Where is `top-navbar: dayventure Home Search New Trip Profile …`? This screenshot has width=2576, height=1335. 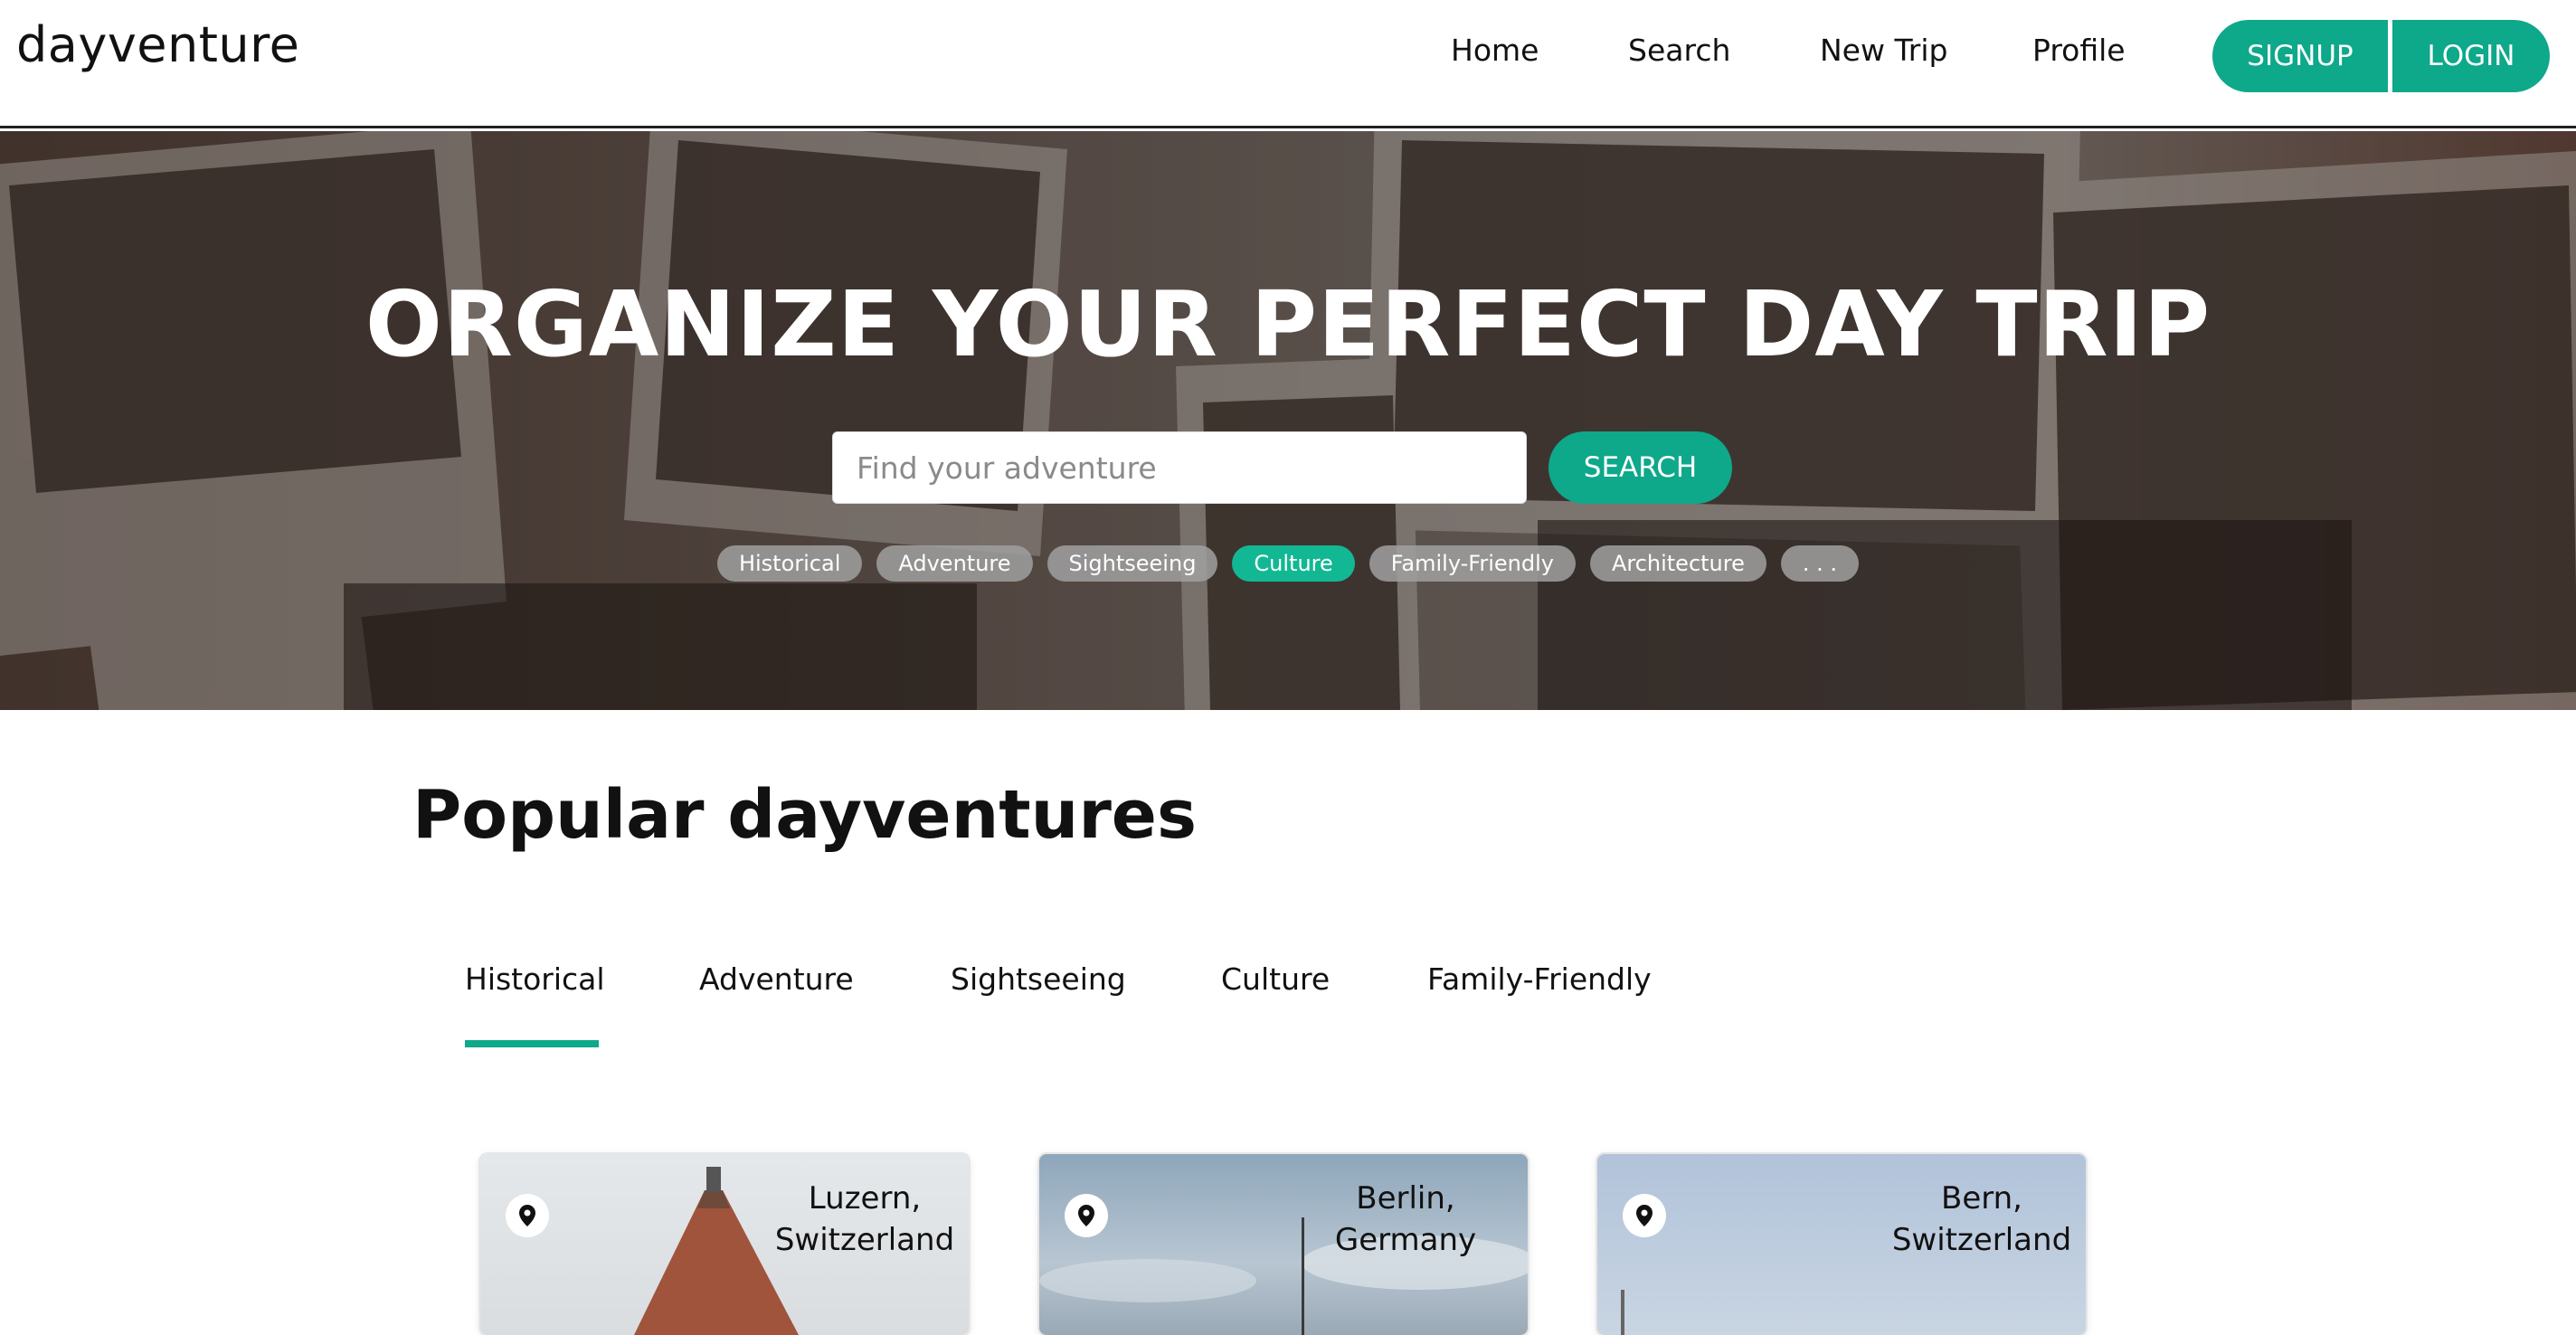 top-navbar: dayventure Home Search New Trip Profile … is located at coordinates (1288, 64).